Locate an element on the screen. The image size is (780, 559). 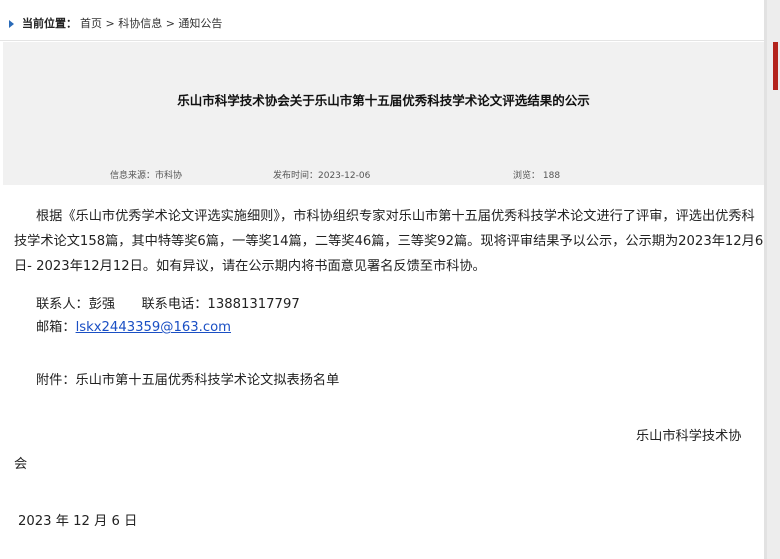
side-accent-tab is located at coordinates (775, 66).